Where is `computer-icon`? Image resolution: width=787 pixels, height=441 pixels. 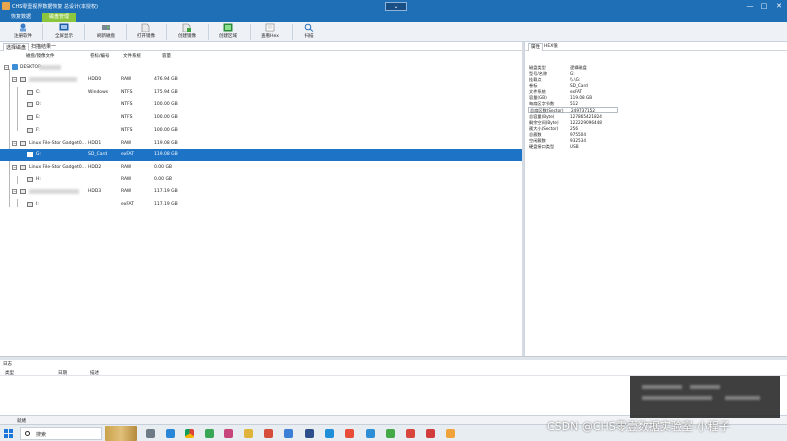 computer-icon is located at coordinates (15, 67).